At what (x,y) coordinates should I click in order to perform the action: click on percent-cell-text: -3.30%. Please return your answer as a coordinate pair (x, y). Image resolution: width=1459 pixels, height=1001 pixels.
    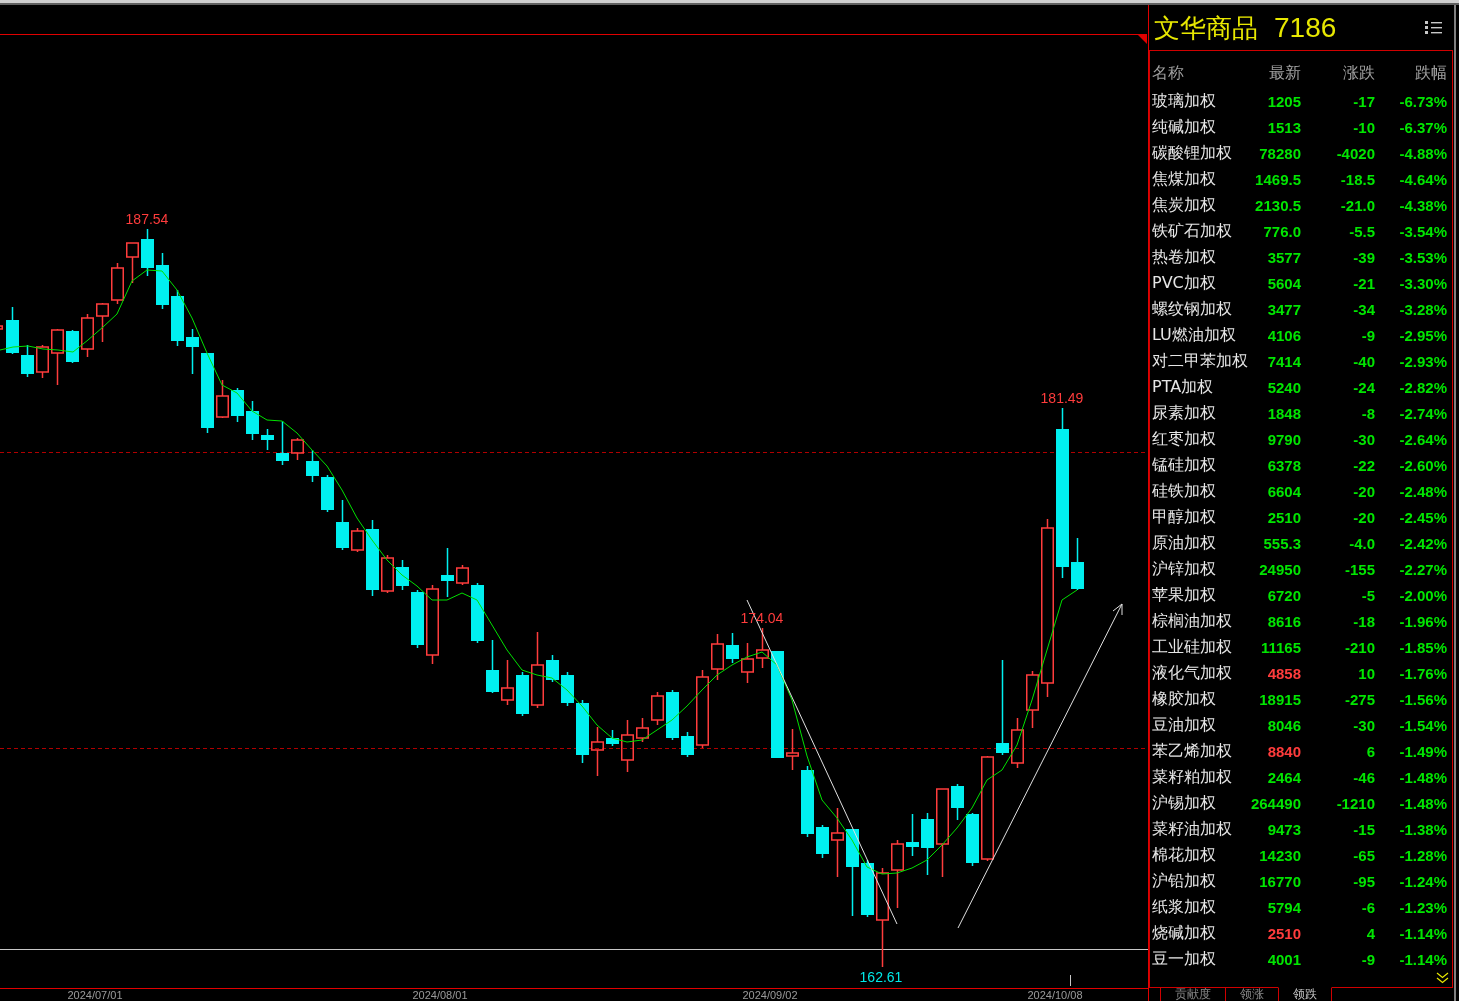
    Looking at the image, I should click on (1422, 283).